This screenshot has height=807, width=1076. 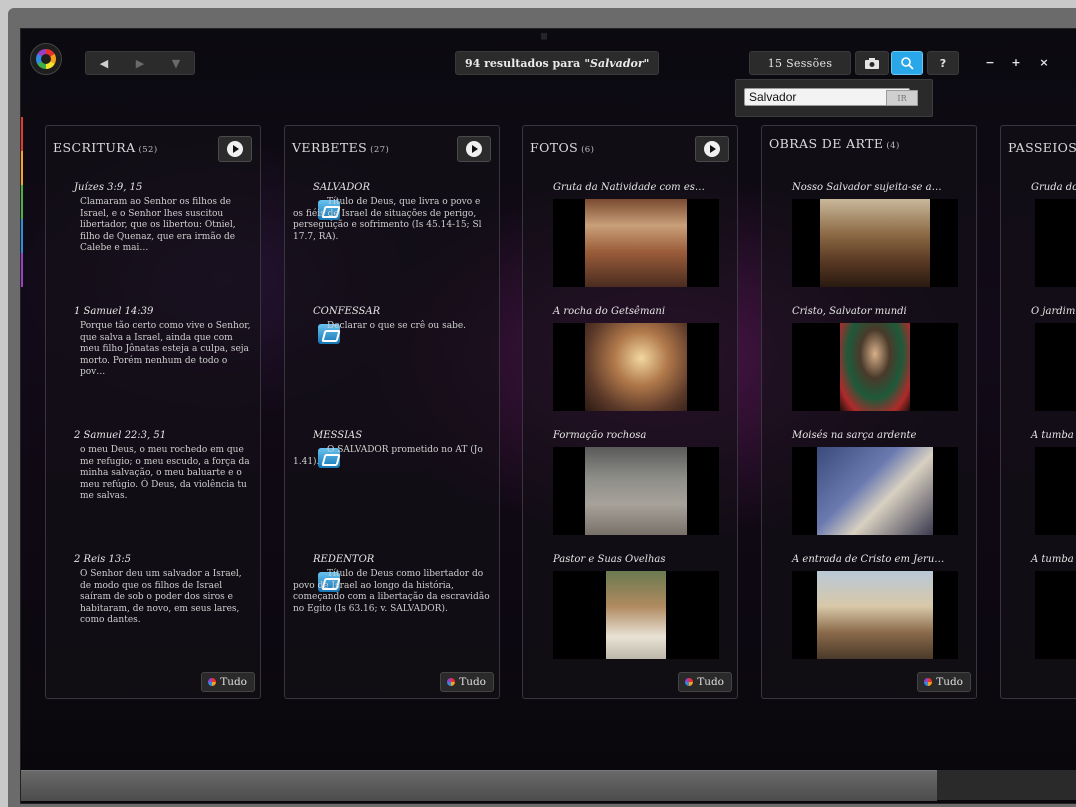 What do you see at coordinates (943, 63) in the screenshot?
I see `help-button: ?` at bounding box center [943, 63].